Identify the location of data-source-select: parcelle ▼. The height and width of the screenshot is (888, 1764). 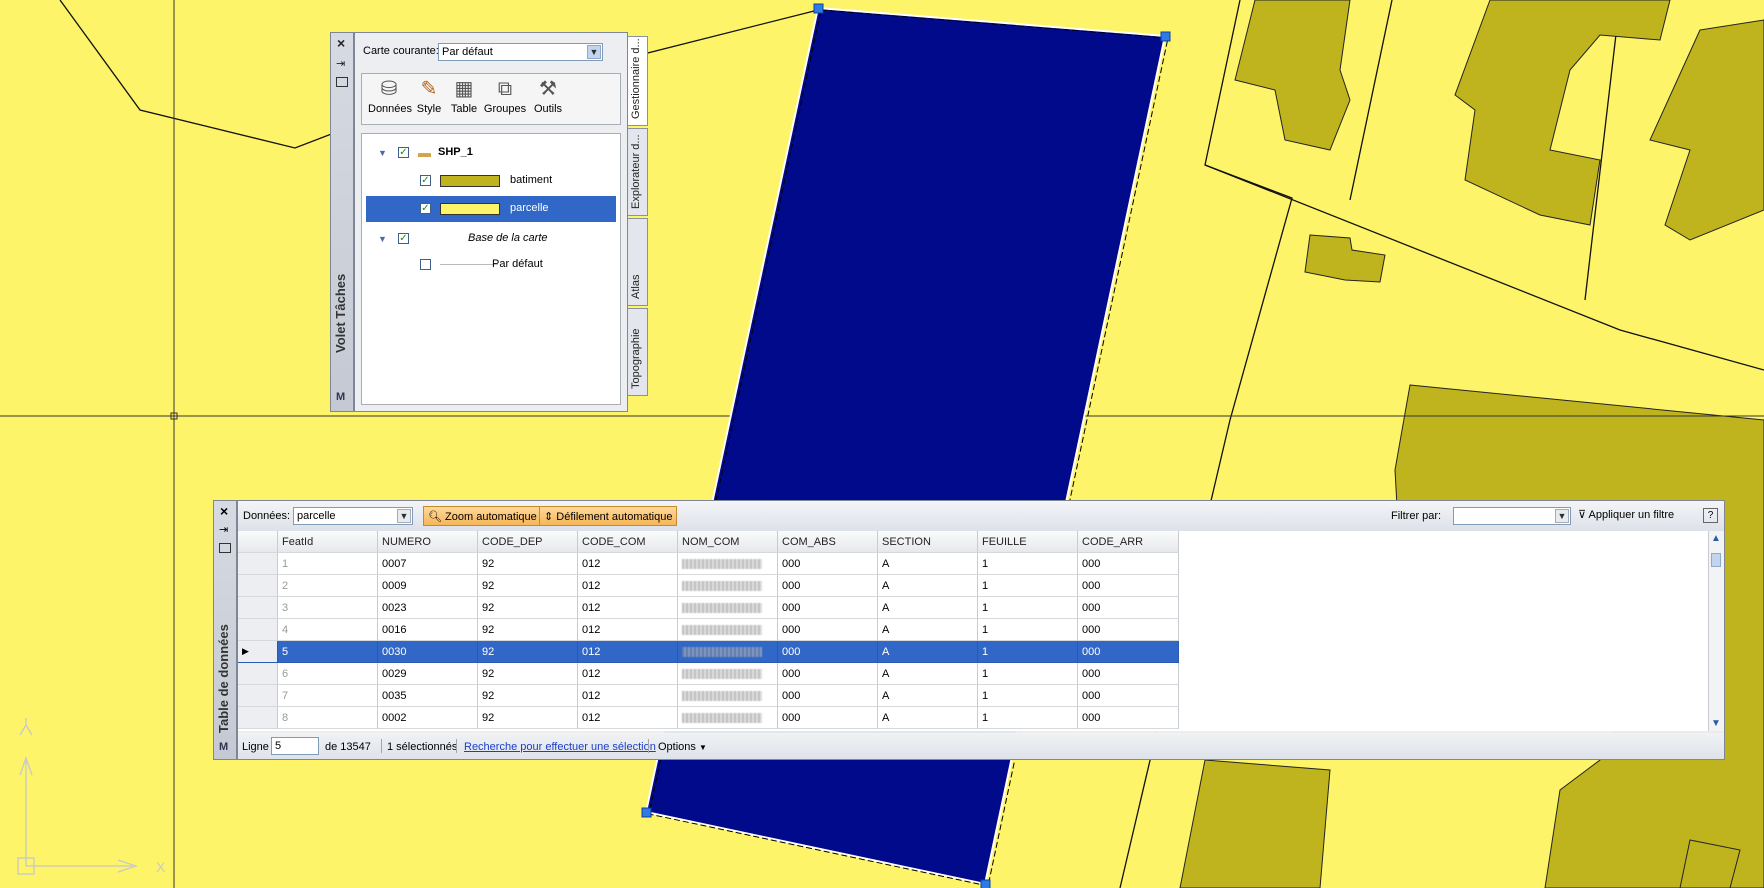
(353, 516).